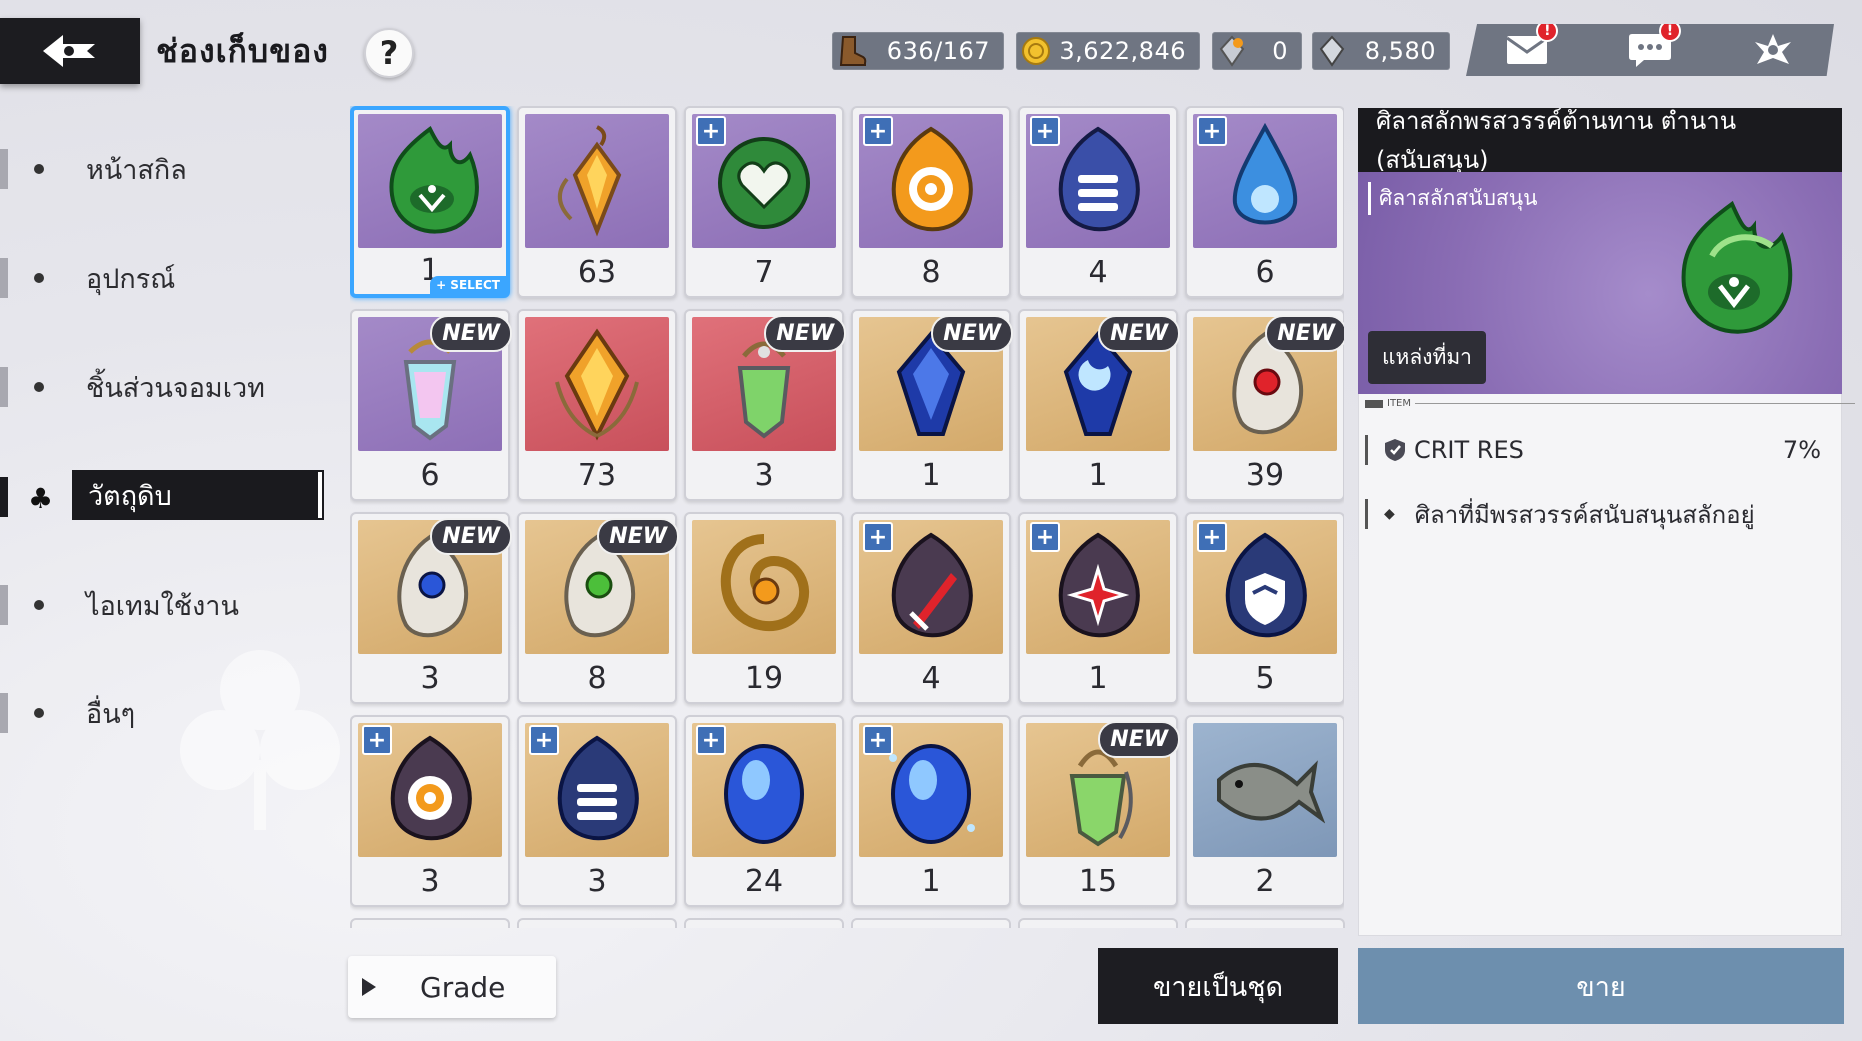  Describe the element at coordinates (369, 987) in the screenshot. I see `play-triangle-icon` at that location.